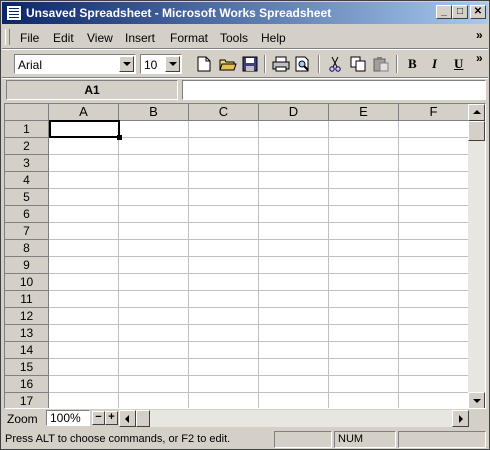 This screenshot has width=490, height=450. I want to click on vertical-scrollbar, so click(476, 256).